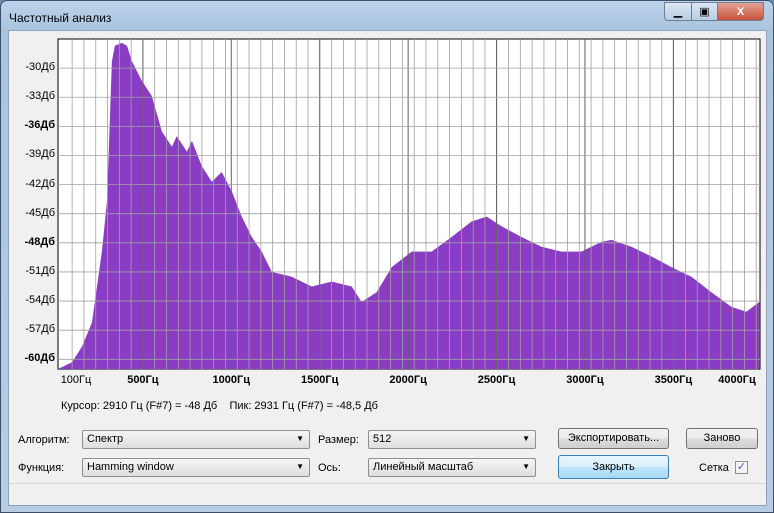  I want to click on axis-value: Линейный масштаб, so click(423, 467).